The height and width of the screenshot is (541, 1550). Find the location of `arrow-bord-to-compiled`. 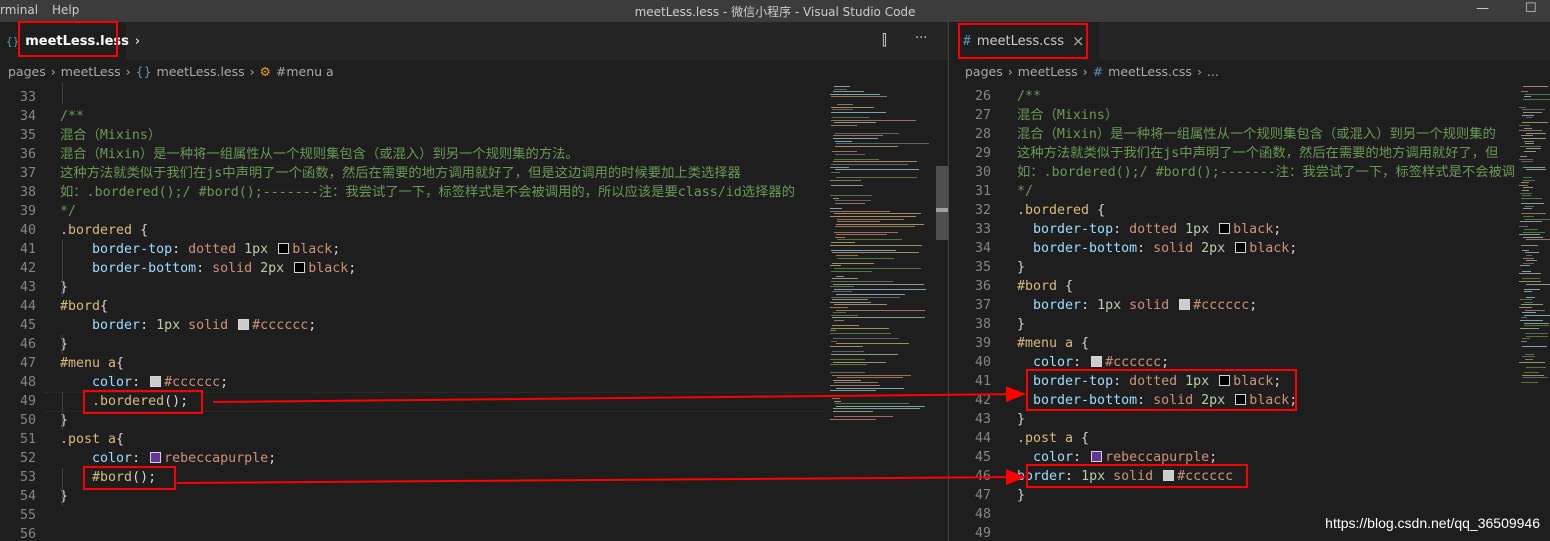

arrow-bord-to-compiled is located at coordinates (601, 477).